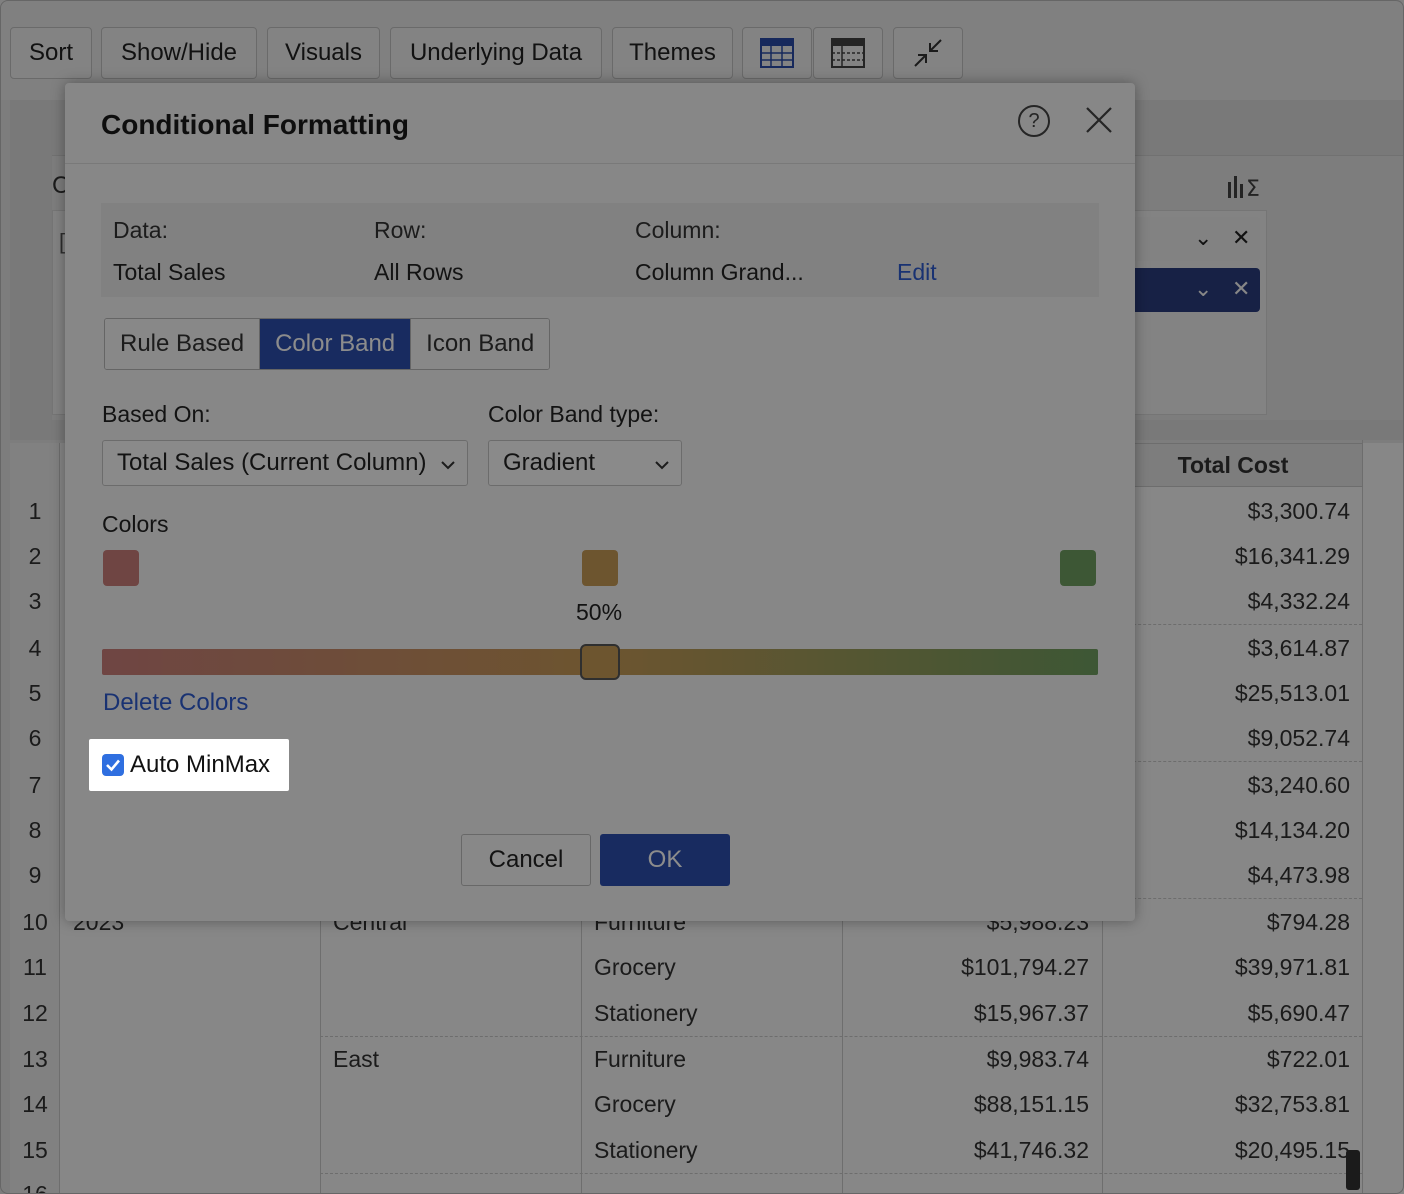 This screenshot has height=1194, width=1404. What do you see at coordinates (400, 230) in the screenshot?
I see `row-label: Row:` at bounding box center [400, 230].